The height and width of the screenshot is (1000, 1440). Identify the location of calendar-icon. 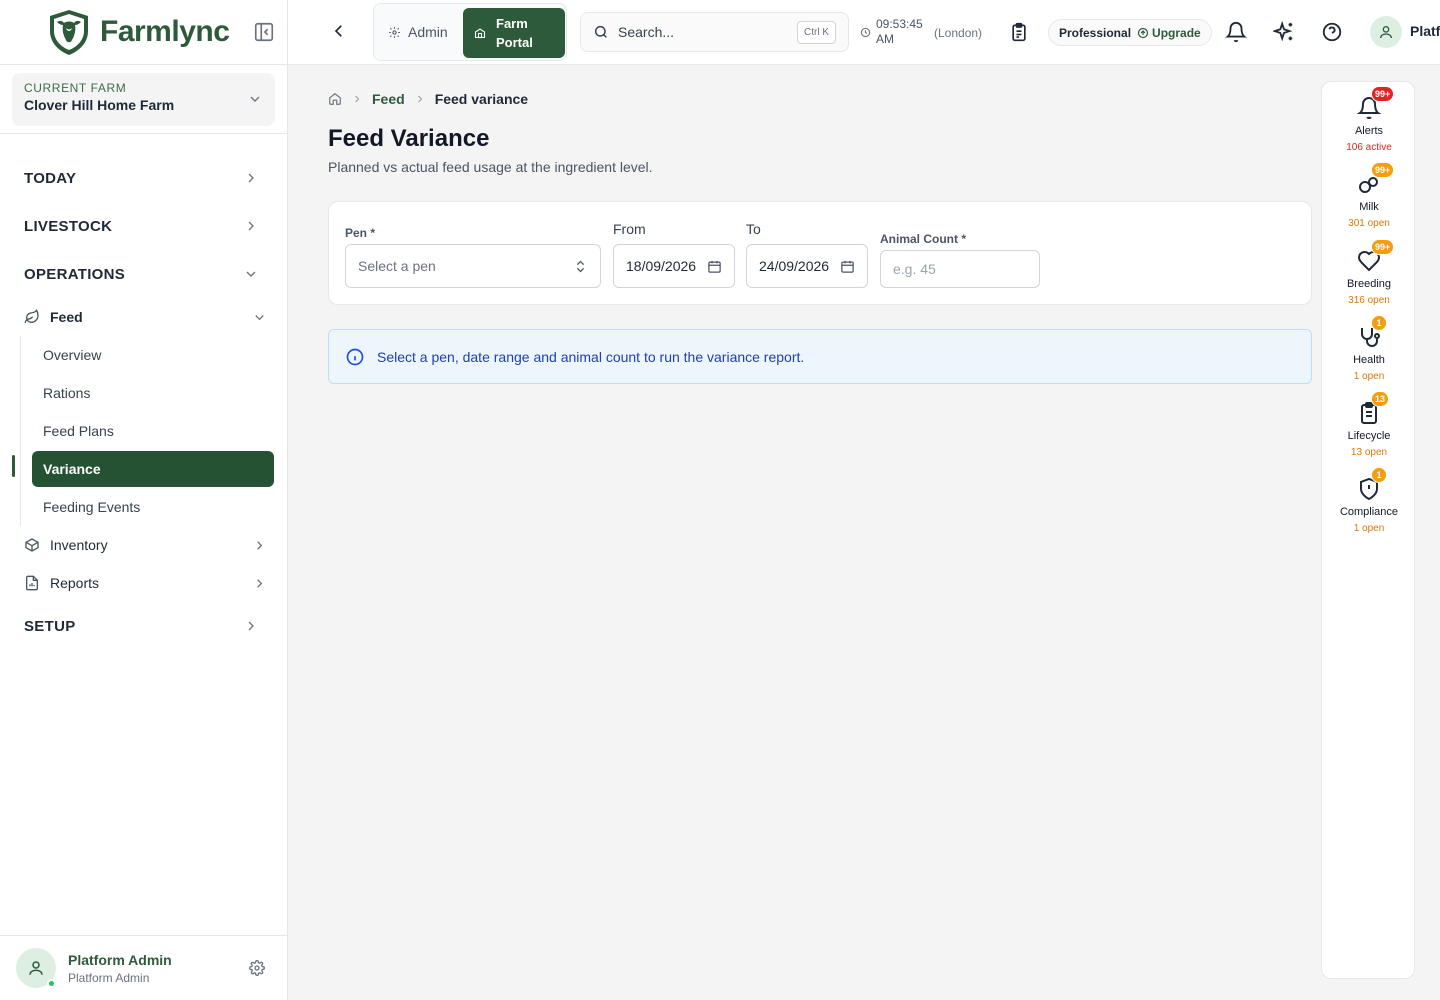
(714, 266).